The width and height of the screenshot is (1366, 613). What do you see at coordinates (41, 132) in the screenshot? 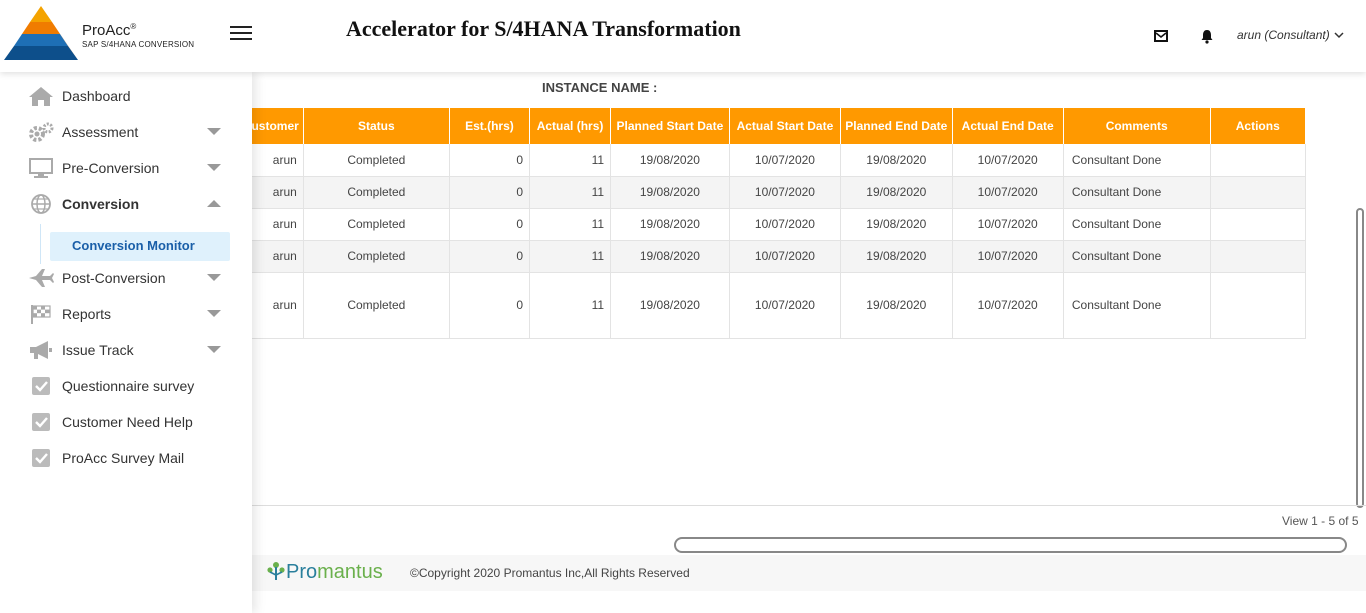
I see `gears-icon` at bounding box center [41, 132].